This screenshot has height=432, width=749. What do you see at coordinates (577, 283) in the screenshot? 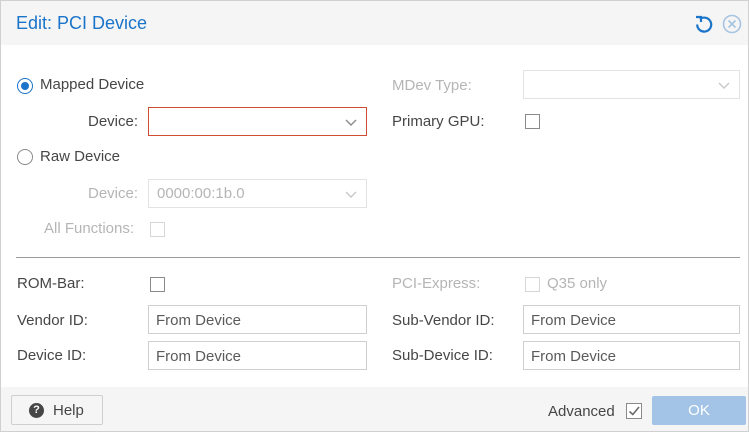
I see `pci-express-option-label: Q35 only` at bounding box center [577, 283].